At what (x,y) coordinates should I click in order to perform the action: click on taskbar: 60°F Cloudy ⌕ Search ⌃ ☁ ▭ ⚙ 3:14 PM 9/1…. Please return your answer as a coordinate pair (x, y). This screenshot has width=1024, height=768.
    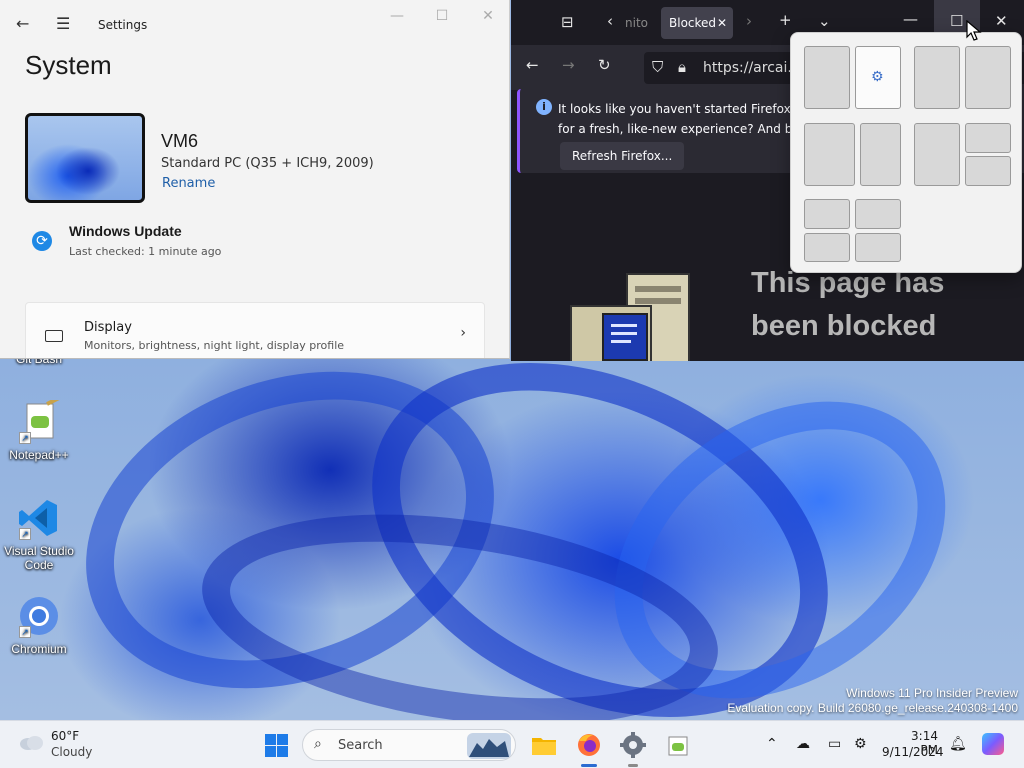
    Looking at the image, I should click on (512, 744).